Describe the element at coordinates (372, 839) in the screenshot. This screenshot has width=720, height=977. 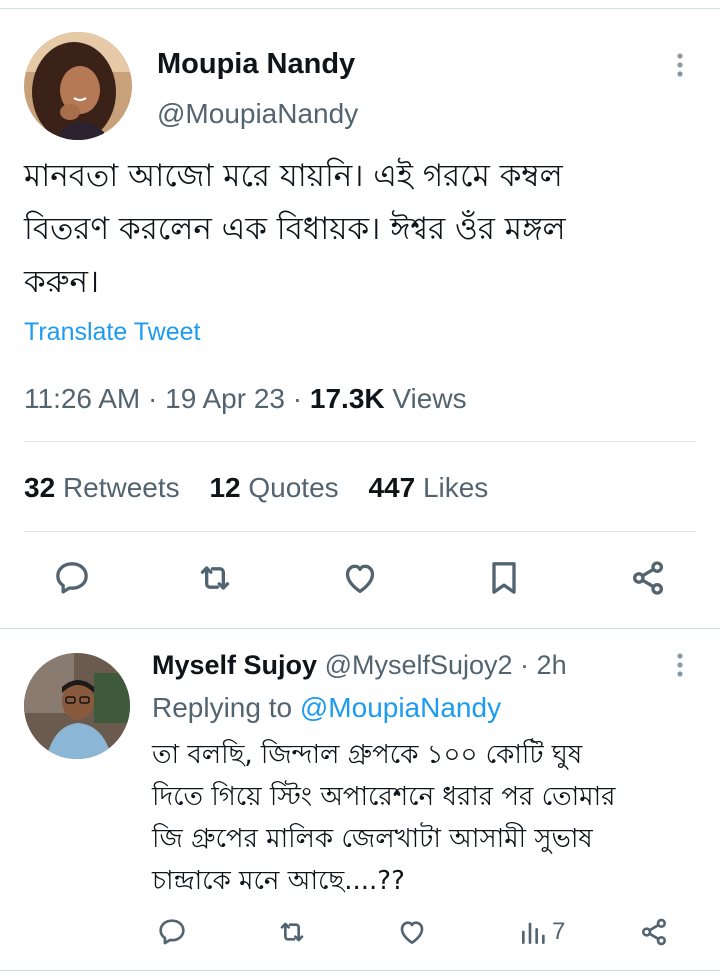
I see `reply-text-line: জি গ্রুপের মালিক জেলখাটা আসামী সুভাষ` at that location.